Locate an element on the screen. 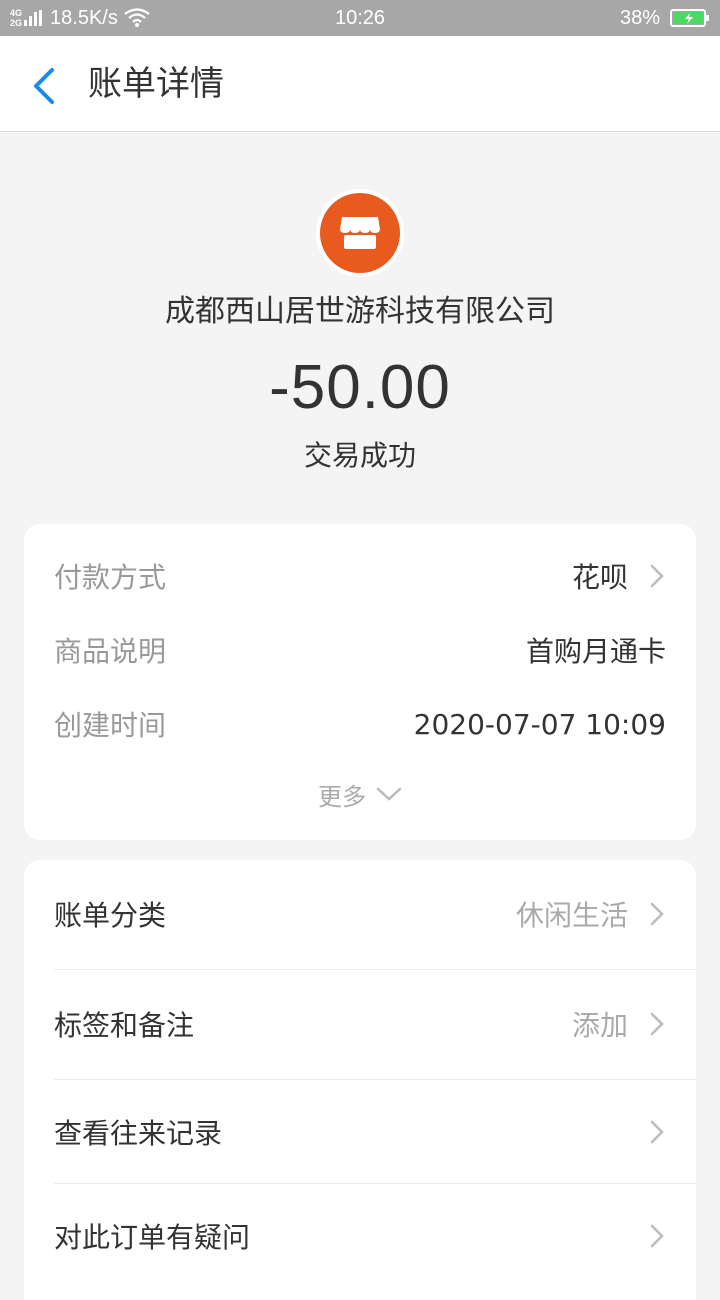  more-button: 更多 is located at coordinates (360, 794).